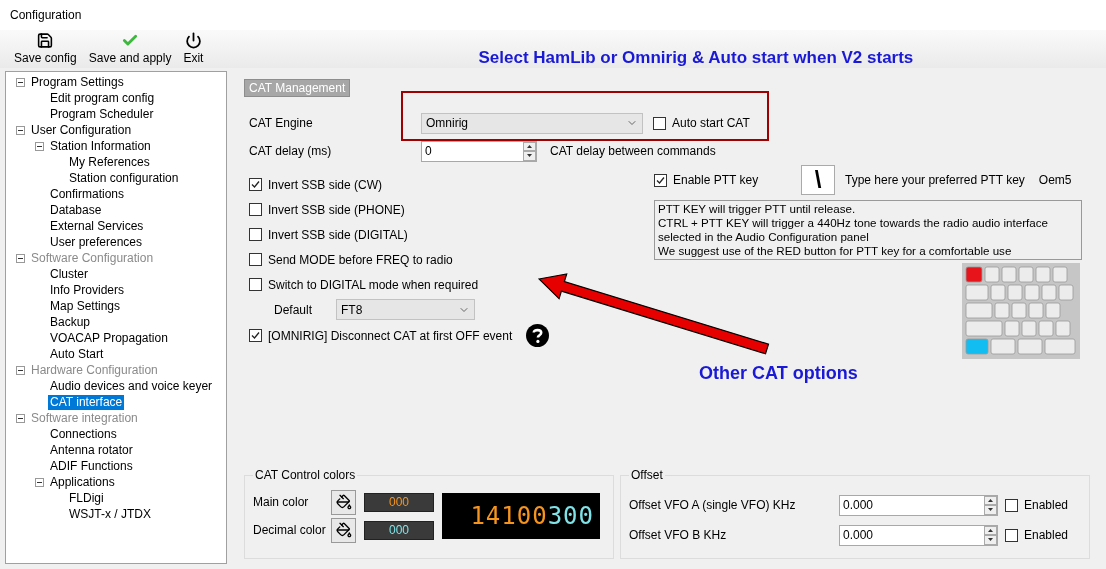 The width and height of the screenshot is (1106, 569). What do you see at coordinates (818, 180) in the screenshot?
I see `ptt-key-field: \` at bounding box center [818, 180].